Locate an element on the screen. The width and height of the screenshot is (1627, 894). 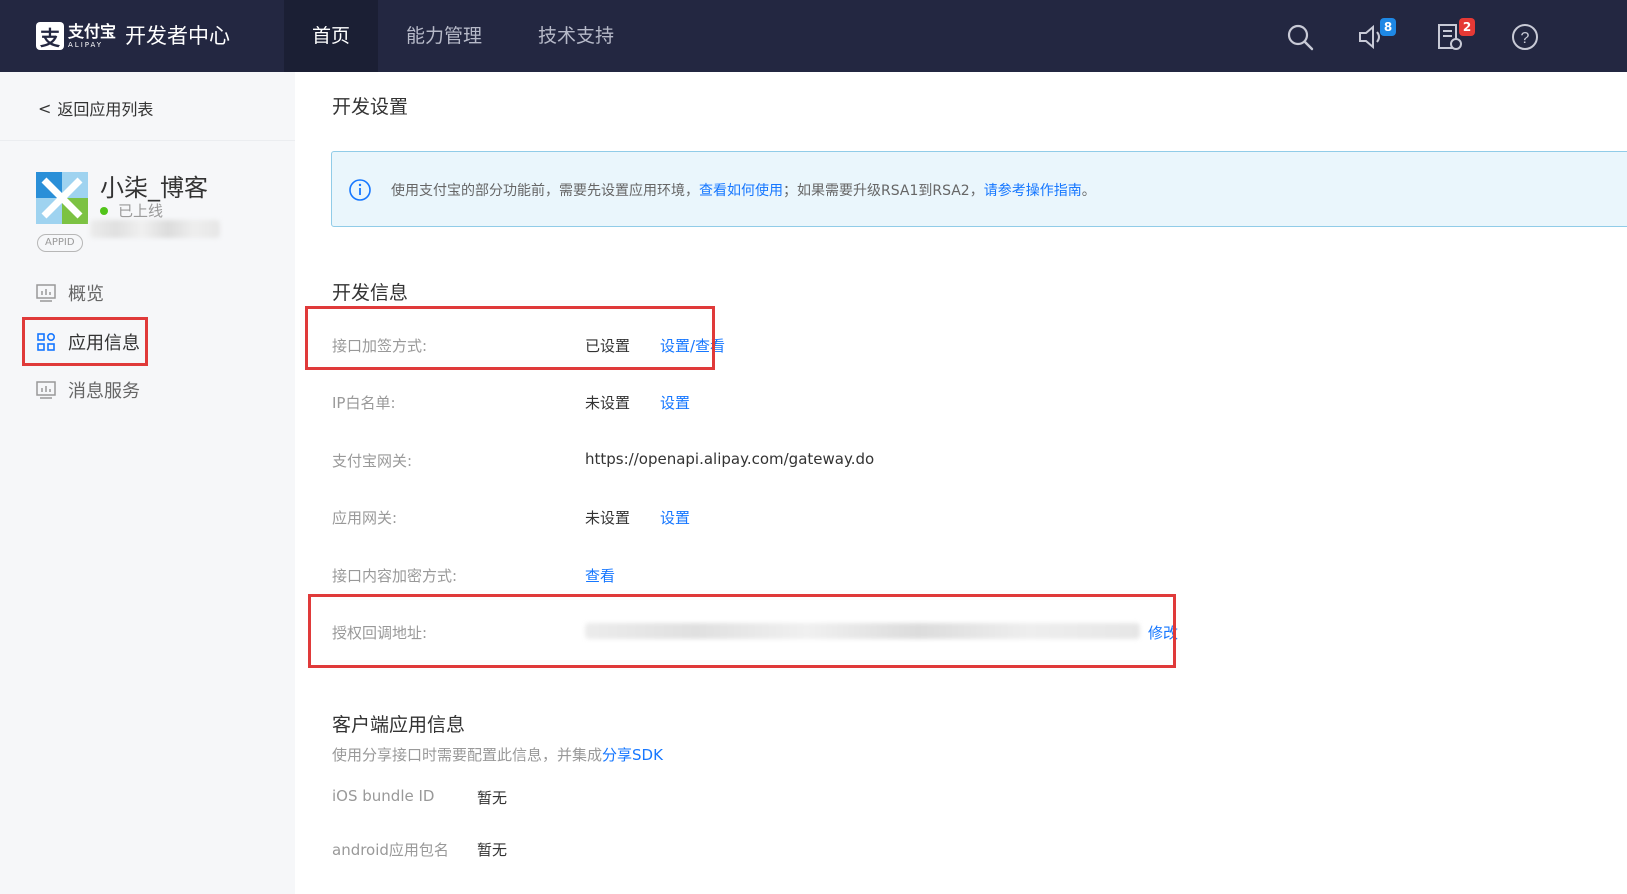
ip-whitelist-value: 未设置 is located at coordinates (608, 403).